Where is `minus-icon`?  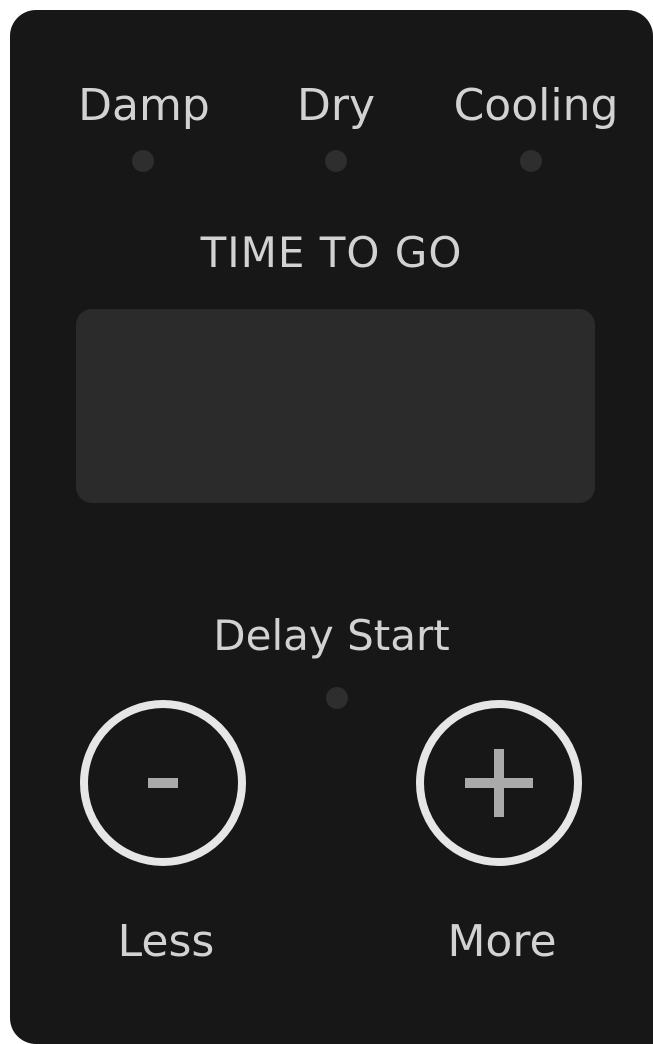 minus-icon is located at coordinates (163, 783).